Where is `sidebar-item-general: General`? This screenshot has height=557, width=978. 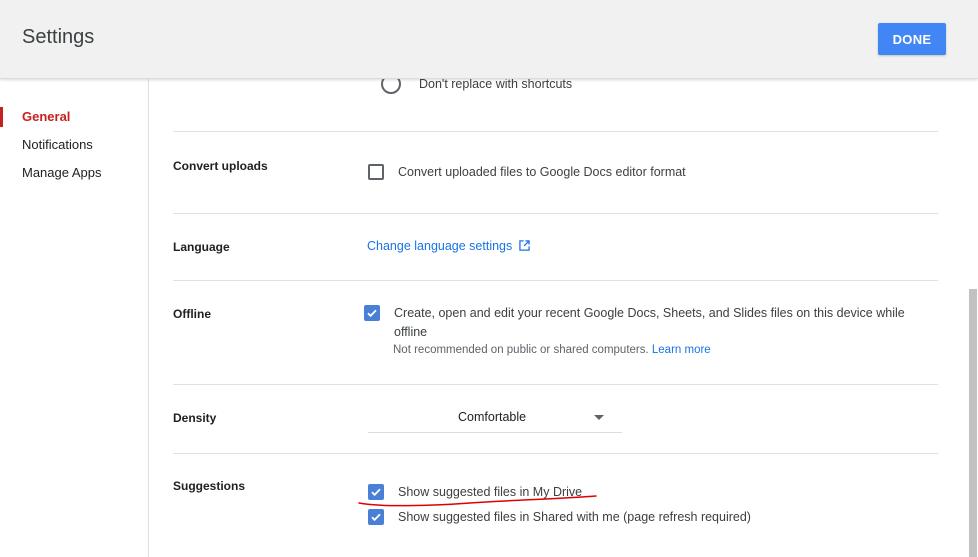 sidebar-item-general: General is located at coordinates (46, 116).